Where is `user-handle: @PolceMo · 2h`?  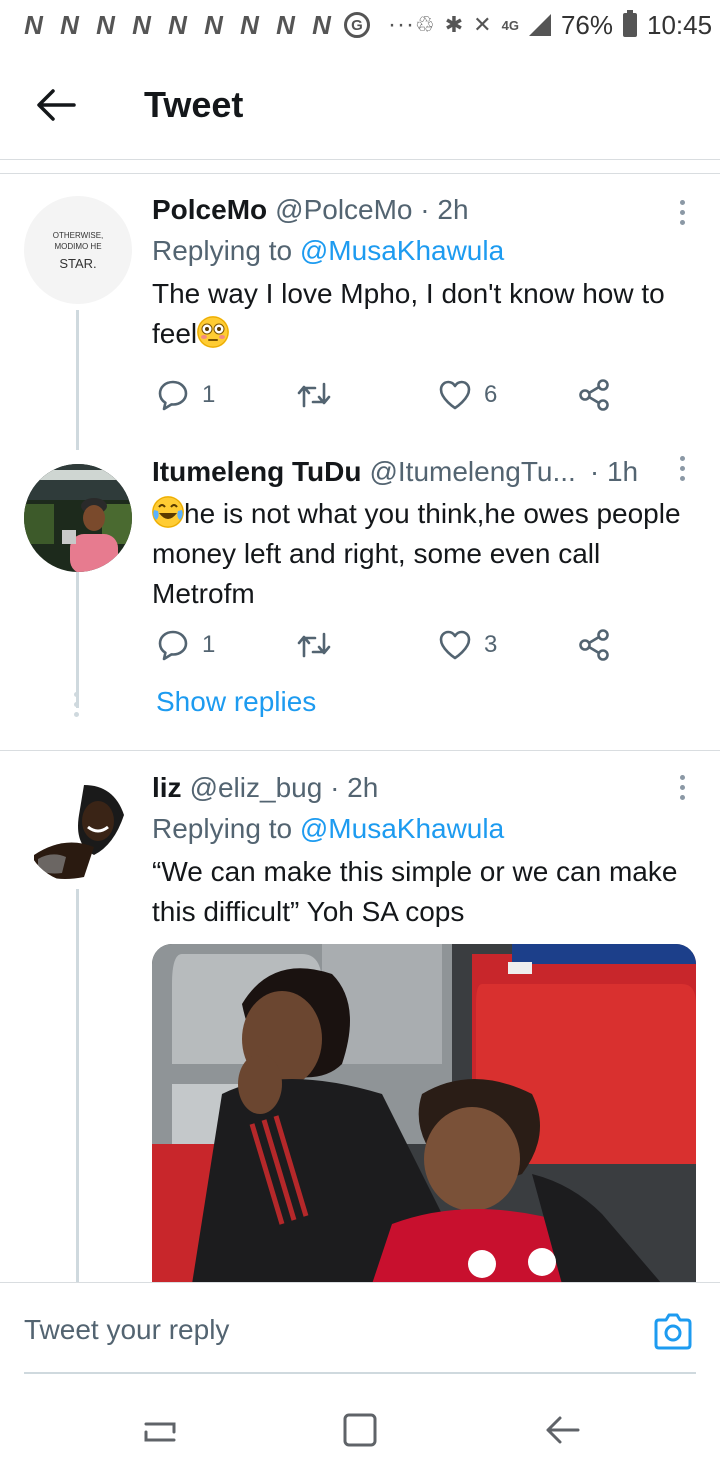
user-handle: @PolceMo · 2h is located at coordinates (372, 209).